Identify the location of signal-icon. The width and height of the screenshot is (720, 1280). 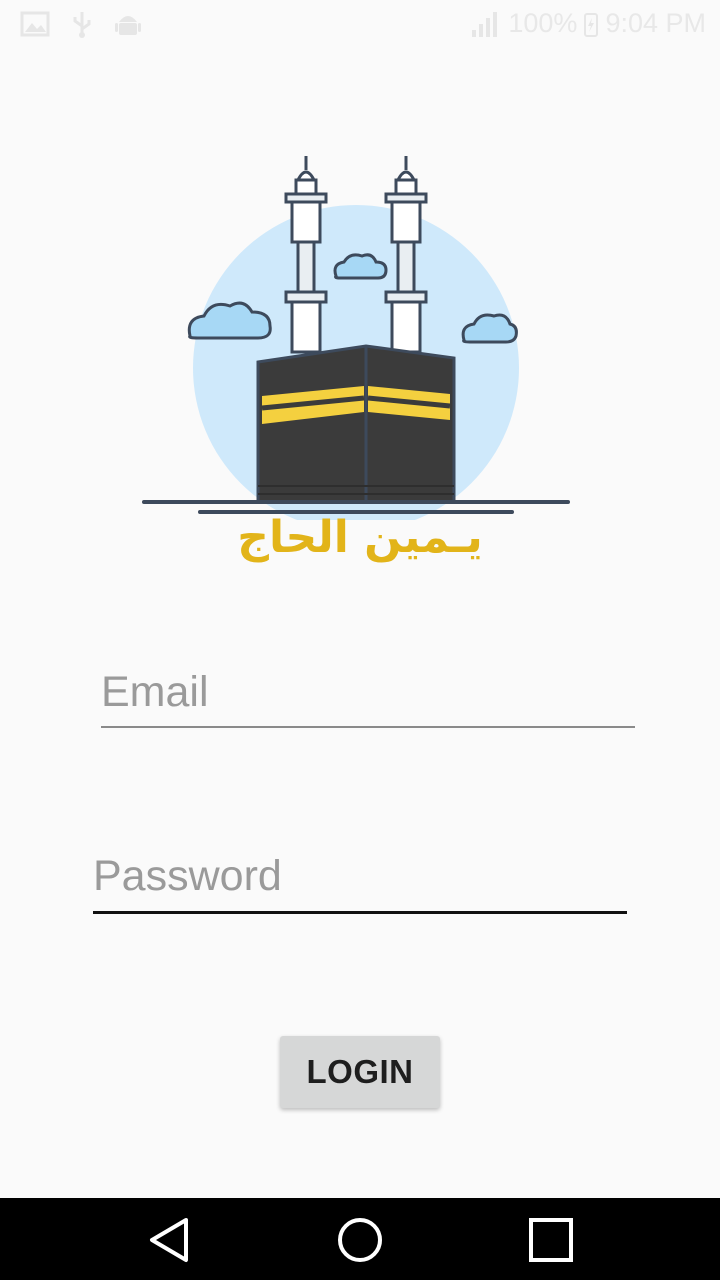
(486, 24).